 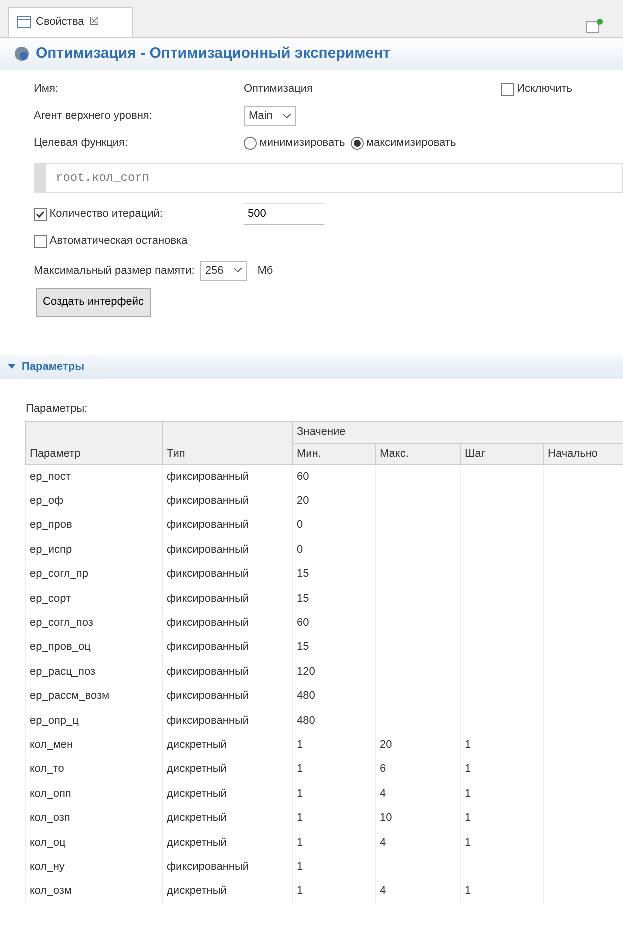 What do you see at coordinates (57, 409) in the screenshot?
I see `table-label: Параметры:` at bounding box center [57, 409].